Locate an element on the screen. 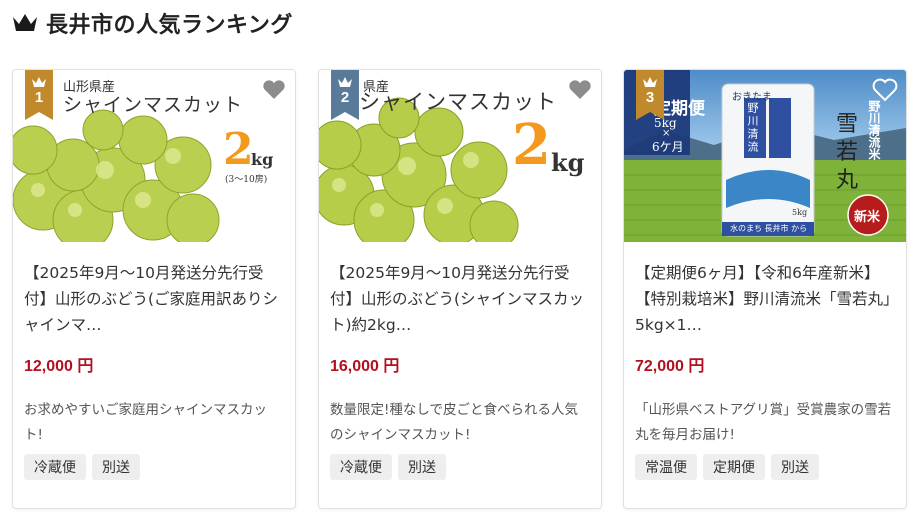  product-image: 県産 シャインマスカット 2 kg is located at coordinates (460, 156).